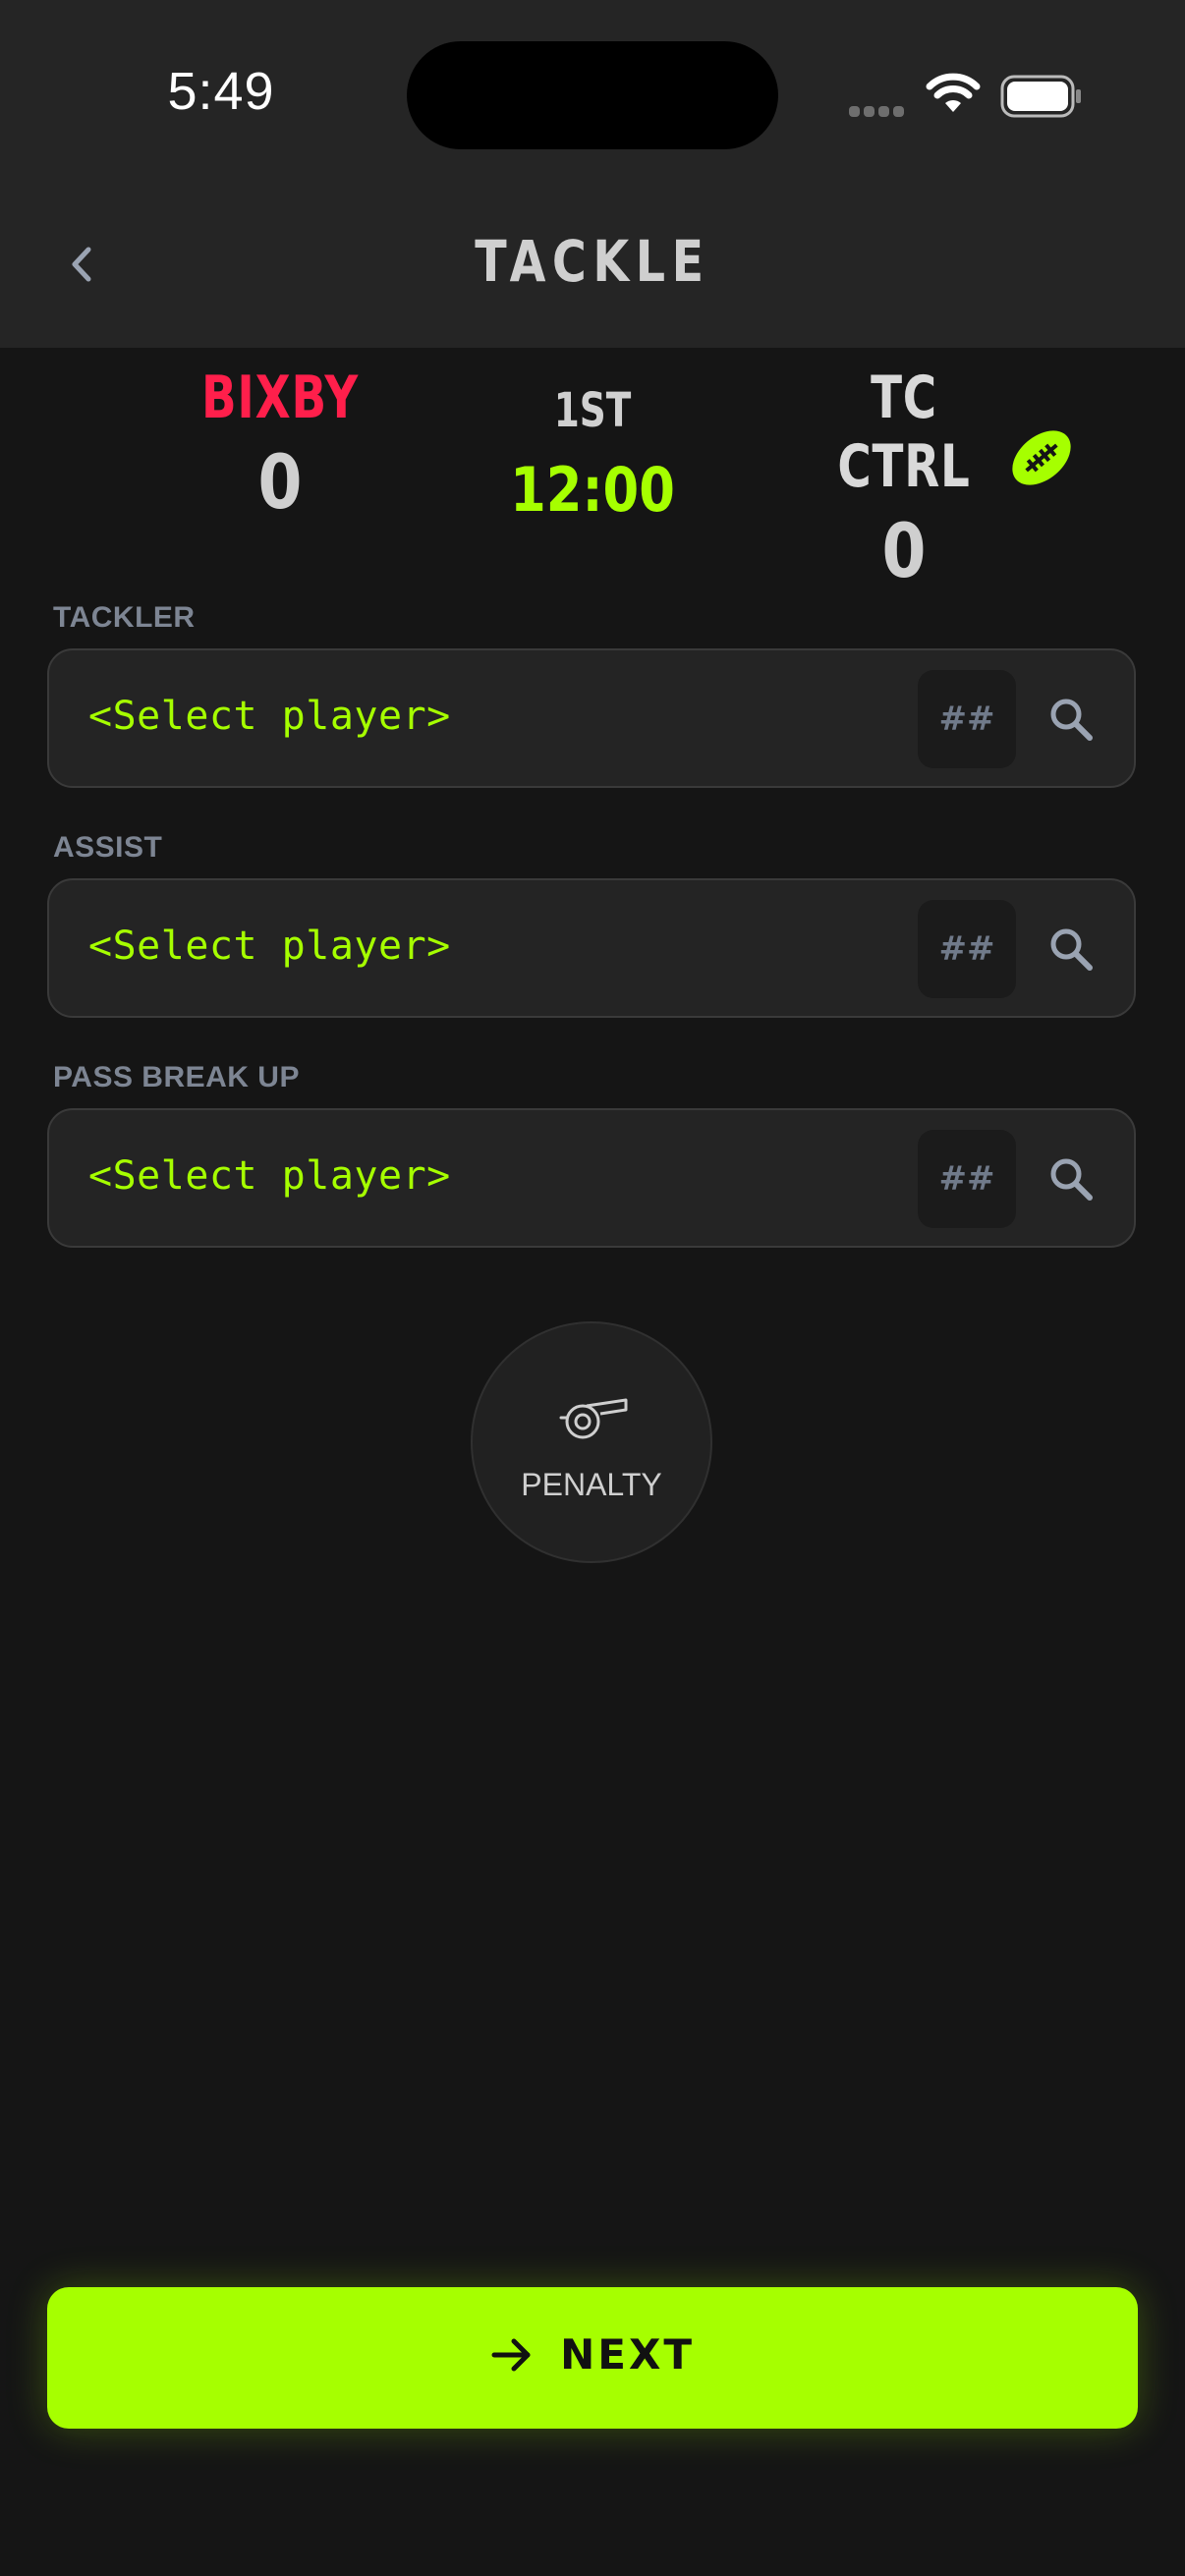 The height and width of the screenshot is (2576, 1185). Describe the element at coordinates (904, 550) in the screenshot. I see `away-team-score: 0` at that location.